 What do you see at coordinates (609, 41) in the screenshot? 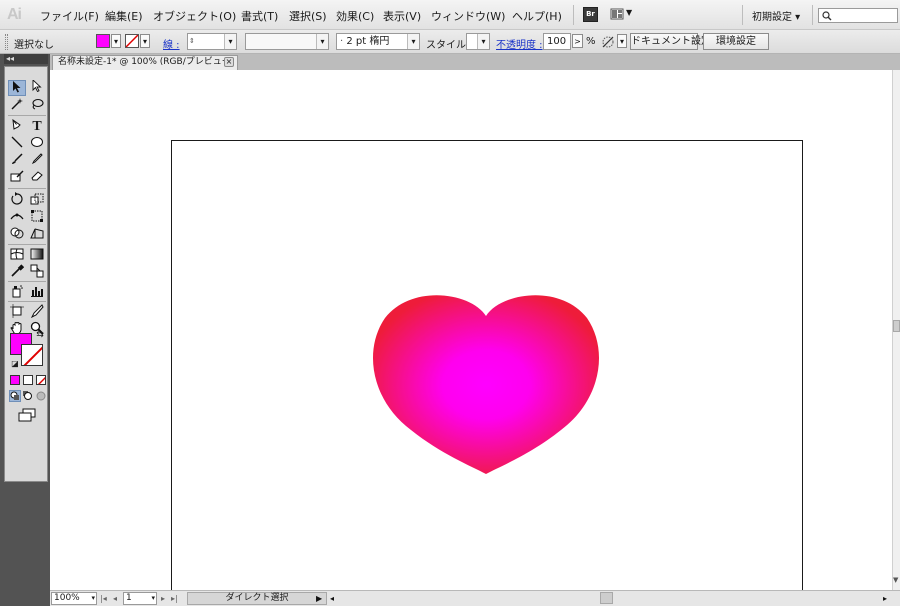
I see `recolor-artwork-icon` at bounding box center [609, 41].